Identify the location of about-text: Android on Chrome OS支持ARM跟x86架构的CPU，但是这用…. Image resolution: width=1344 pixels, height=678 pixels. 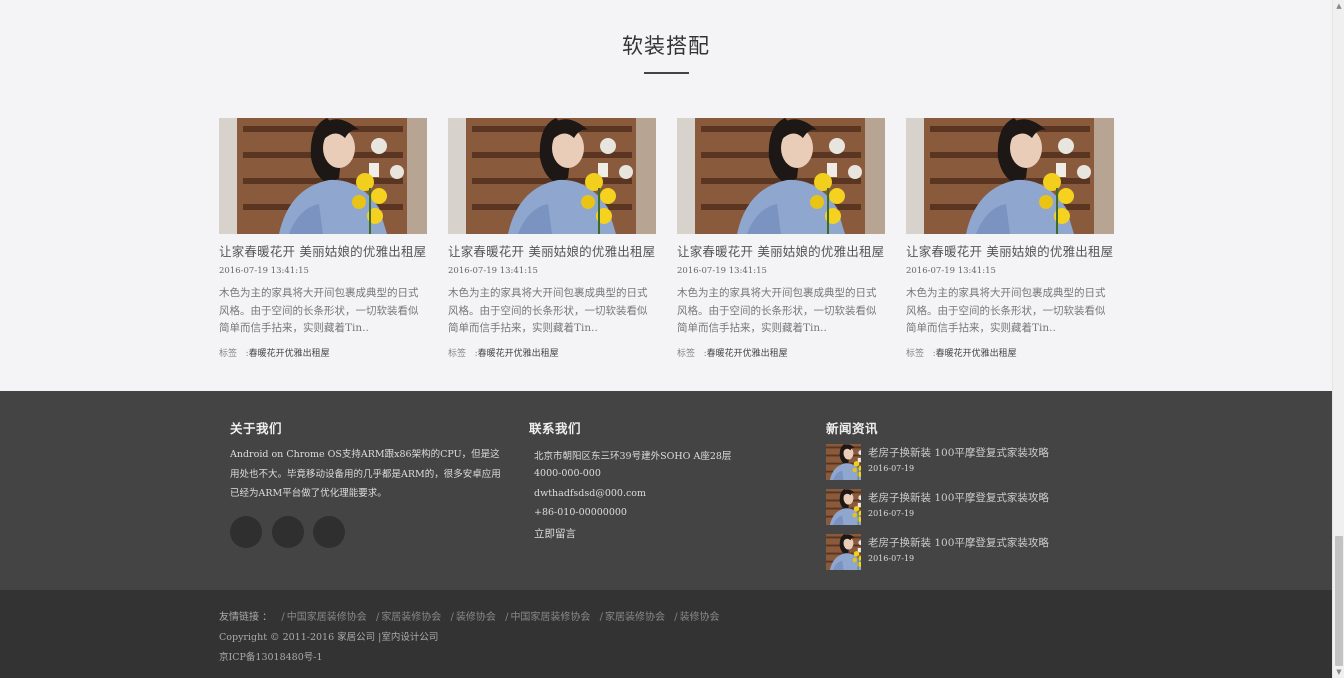
(365, 474).